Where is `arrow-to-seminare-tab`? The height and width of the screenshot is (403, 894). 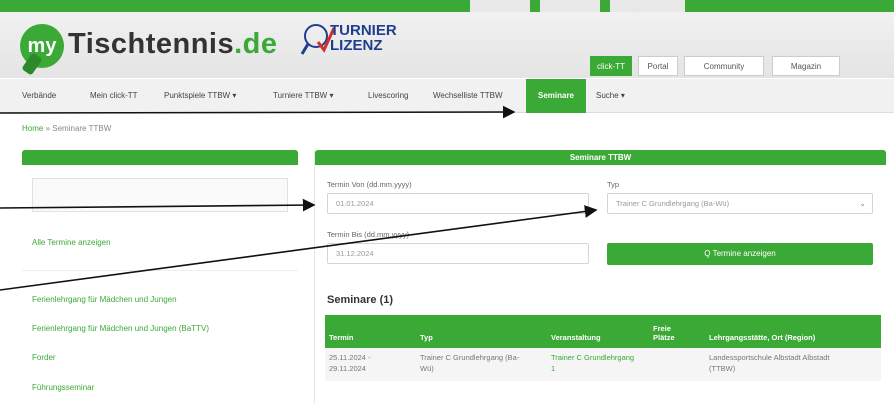 arrow-to-seminare-tab is located at coordinates (258, 112).